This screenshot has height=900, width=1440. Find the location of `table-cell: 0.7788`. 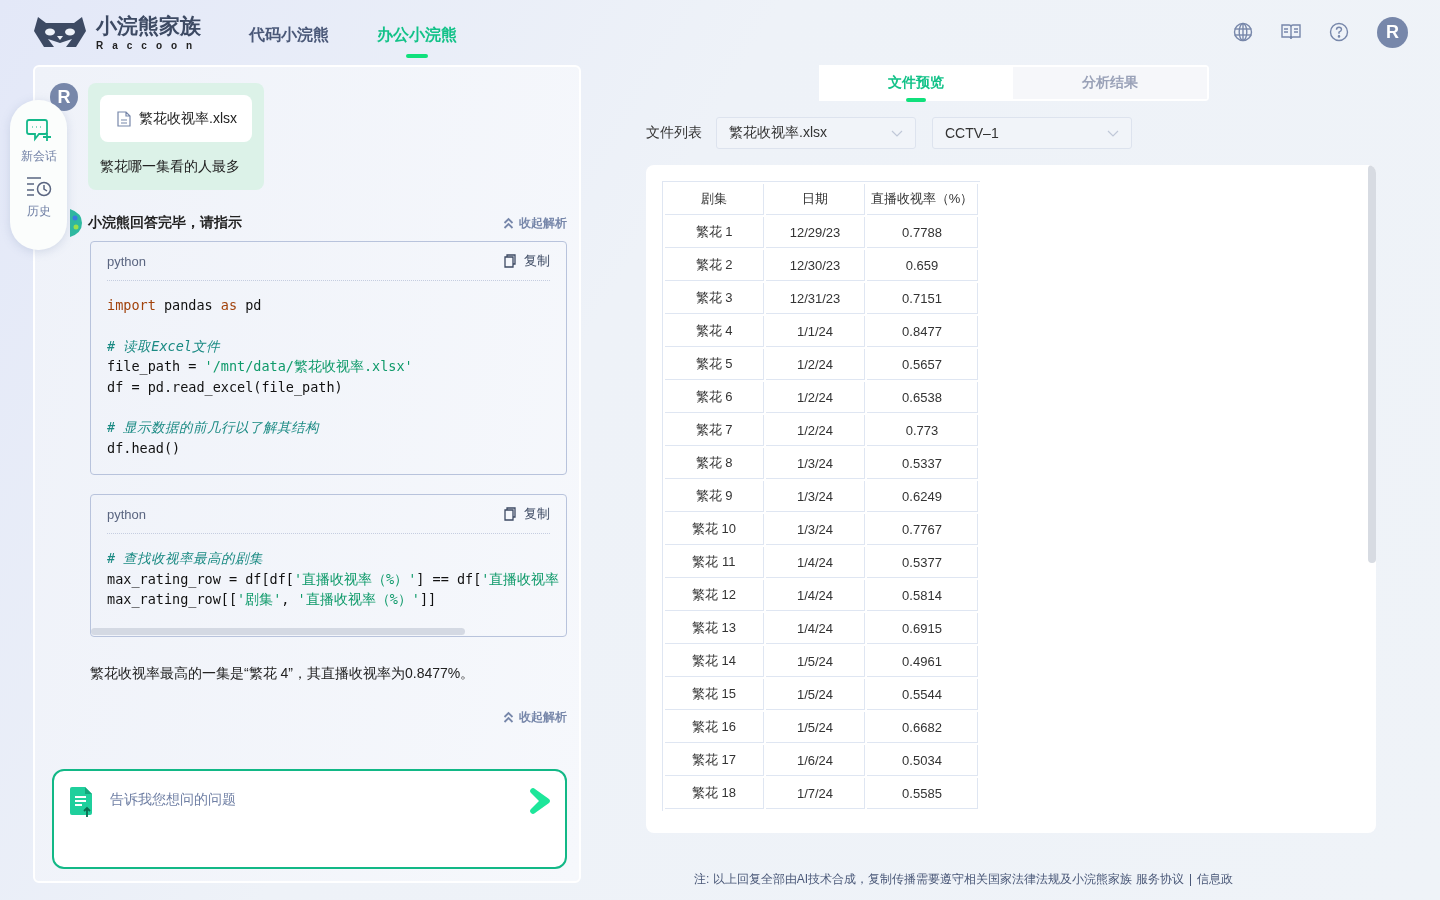

table-cell: 0.7788 is located at coordinates (922, 232).